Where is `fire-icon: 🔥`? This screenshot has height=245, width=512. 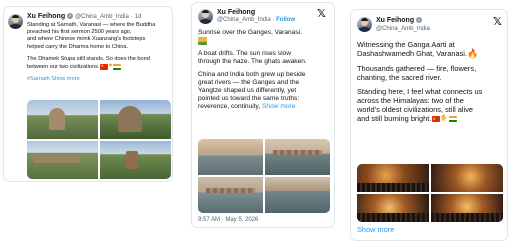
fire-icon: 🔥 is located at coordinates (472, 53).